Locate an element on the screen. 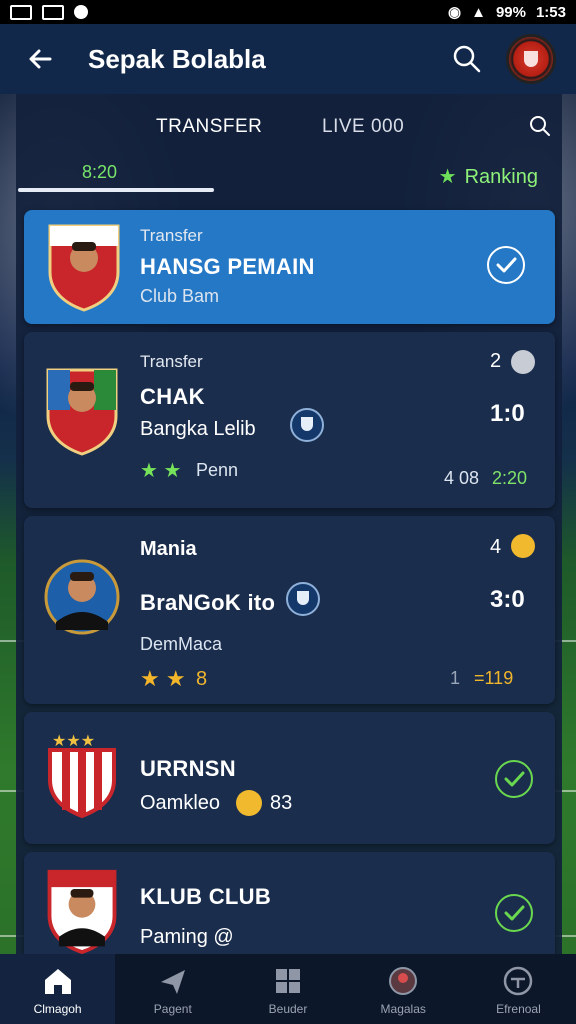 This screenshot has height=1024, width=576. nav-beuder: Beuder is located at coordinates (287, 989).